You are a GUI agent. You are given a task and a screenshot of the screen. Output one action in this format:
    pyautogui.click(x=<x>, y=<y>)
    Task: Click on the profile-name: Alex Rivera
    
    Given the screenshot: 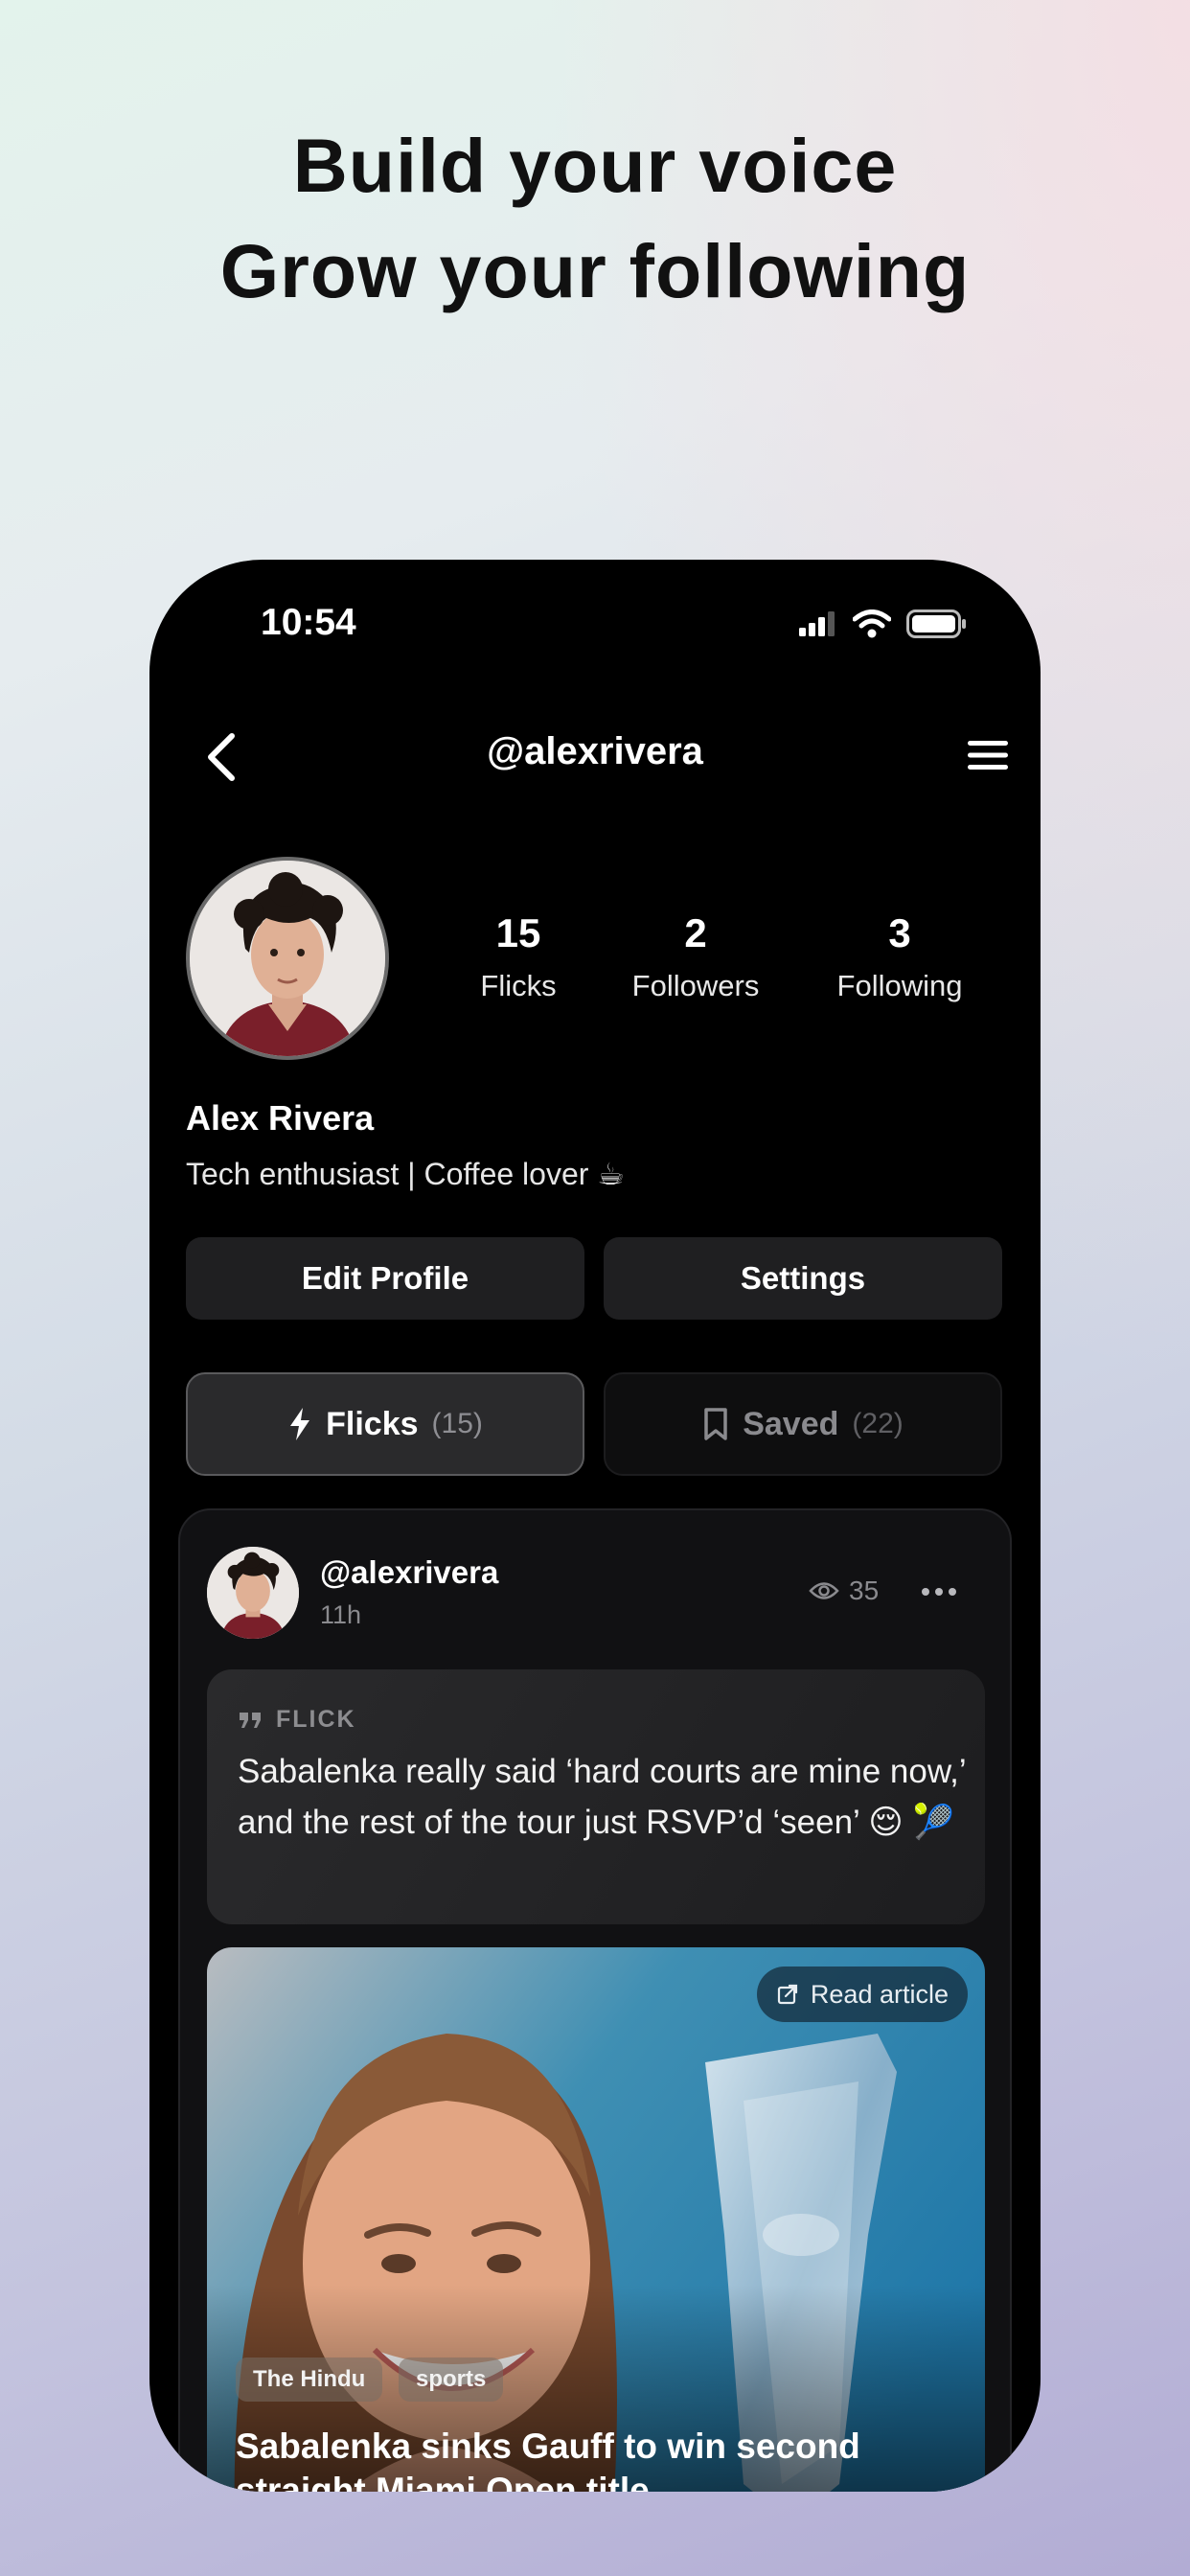 What is the action you would take?
    pyautogui.click(x=280, y=1118)
    